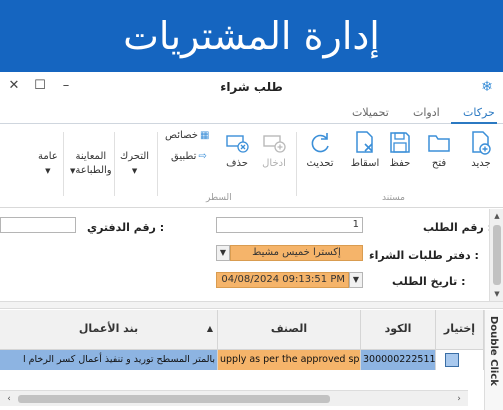 This screenshot has width=503, height=410. I want to click on delete-button: حذف, so click(237, 149).